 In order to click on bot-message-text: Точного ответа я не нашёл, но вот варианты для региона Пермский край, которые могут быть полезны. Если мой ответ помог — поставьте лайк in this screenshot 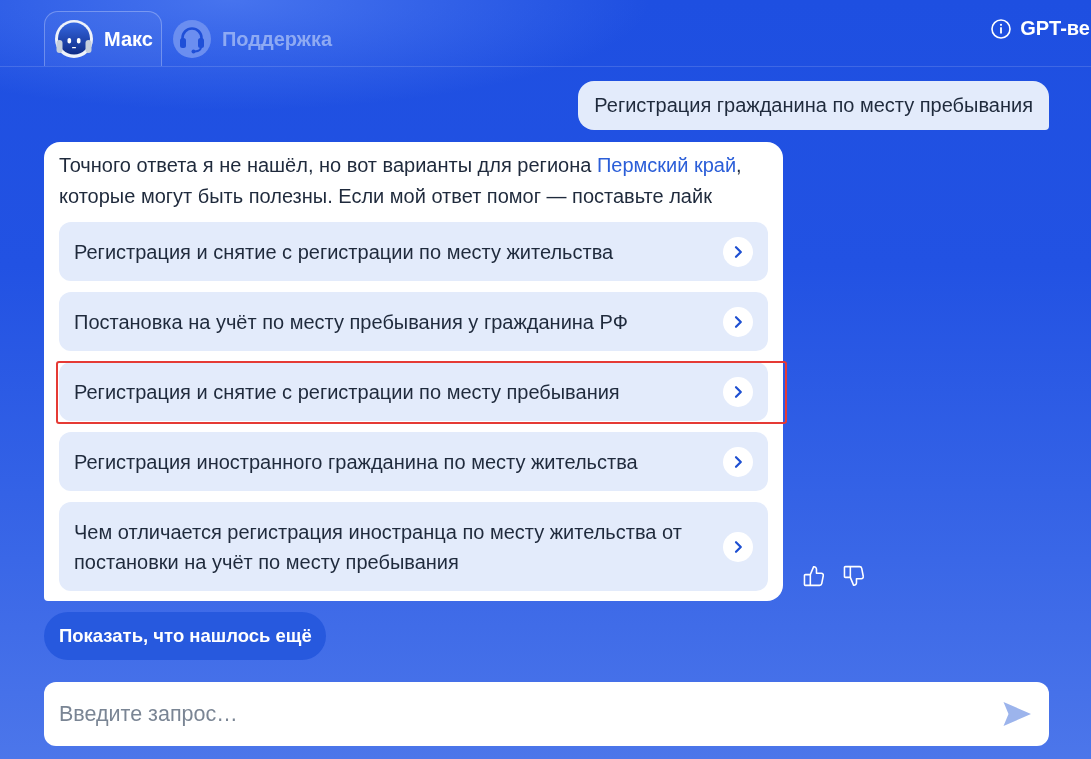, I will do `click(401, 181)`.